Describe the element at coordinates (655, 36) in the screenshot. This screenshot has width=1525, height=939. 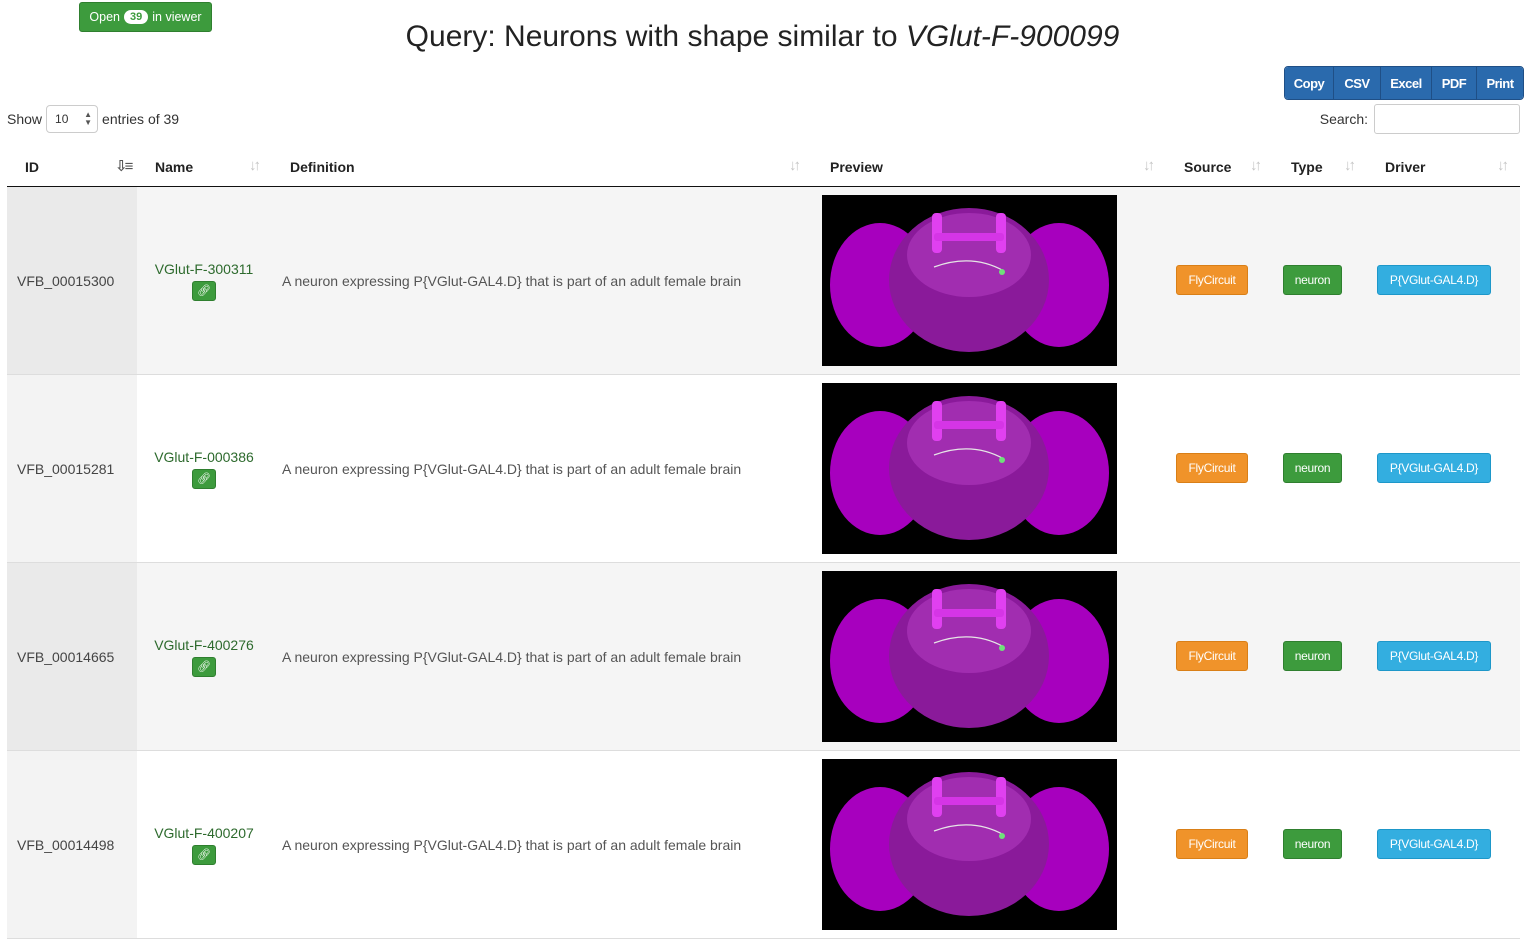
I see `title-prefix: Query: Neurons with shape similar to` at that location.